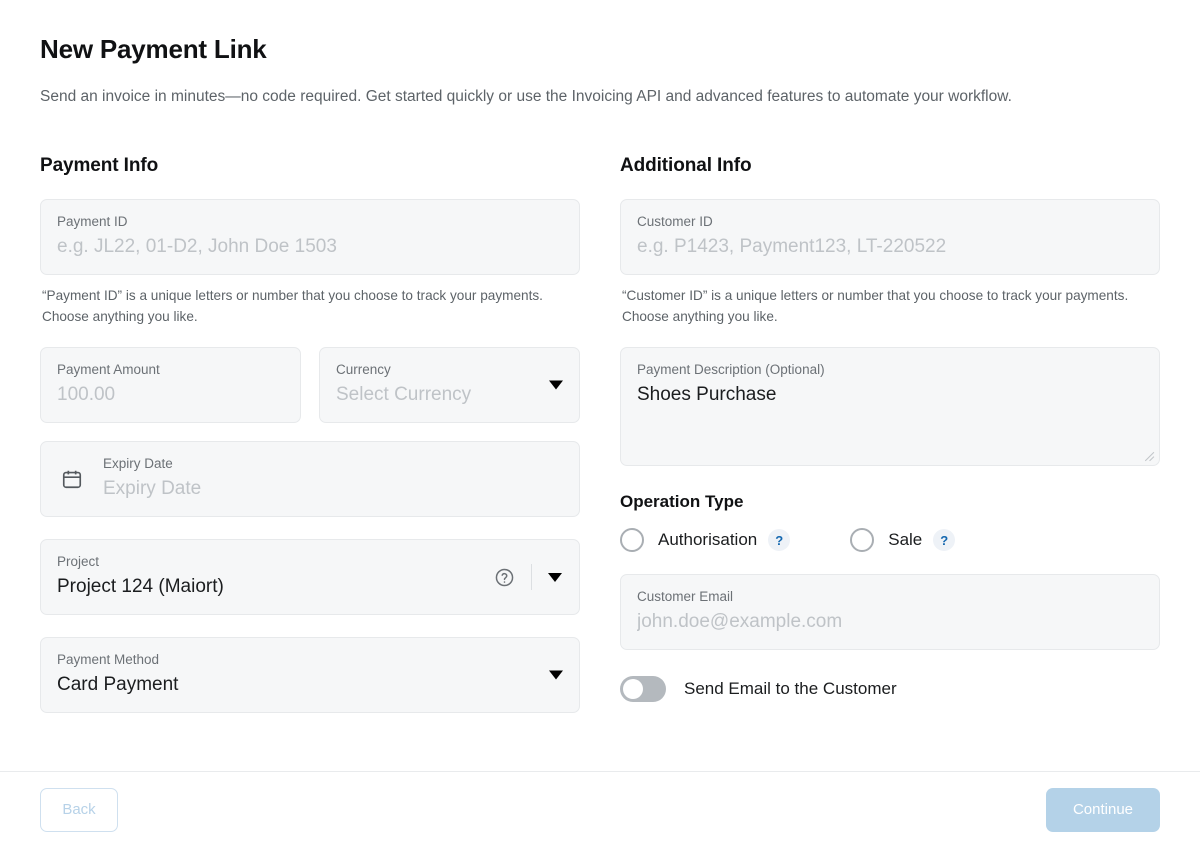 This screenshot has width=1200, height=847. What do you see at coordinates (731, 369) in the screenshot?
I see `payment-description-label: Payment Description (Optional)` at bounding box center [731, 369].